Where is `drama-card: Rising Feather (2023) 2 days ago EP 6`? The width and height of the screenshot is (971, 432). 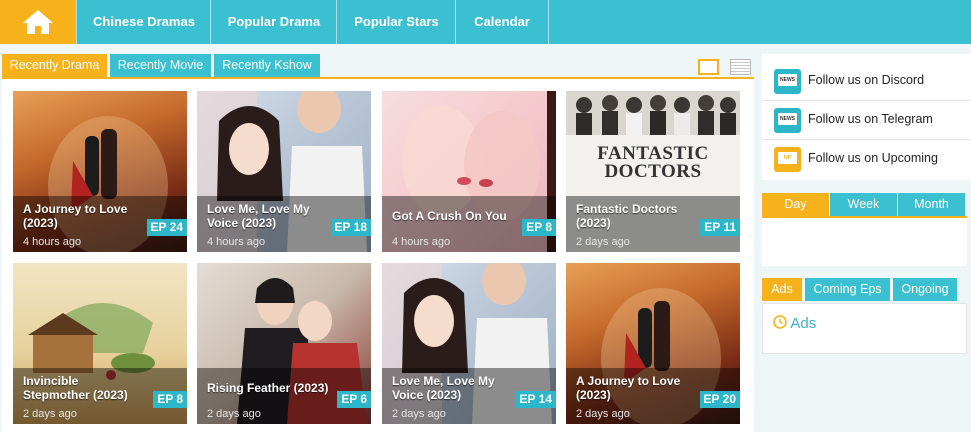 drama-card: Rising Feather (2023) 2 days ago EP 6 is located at coordinates (284, 343).